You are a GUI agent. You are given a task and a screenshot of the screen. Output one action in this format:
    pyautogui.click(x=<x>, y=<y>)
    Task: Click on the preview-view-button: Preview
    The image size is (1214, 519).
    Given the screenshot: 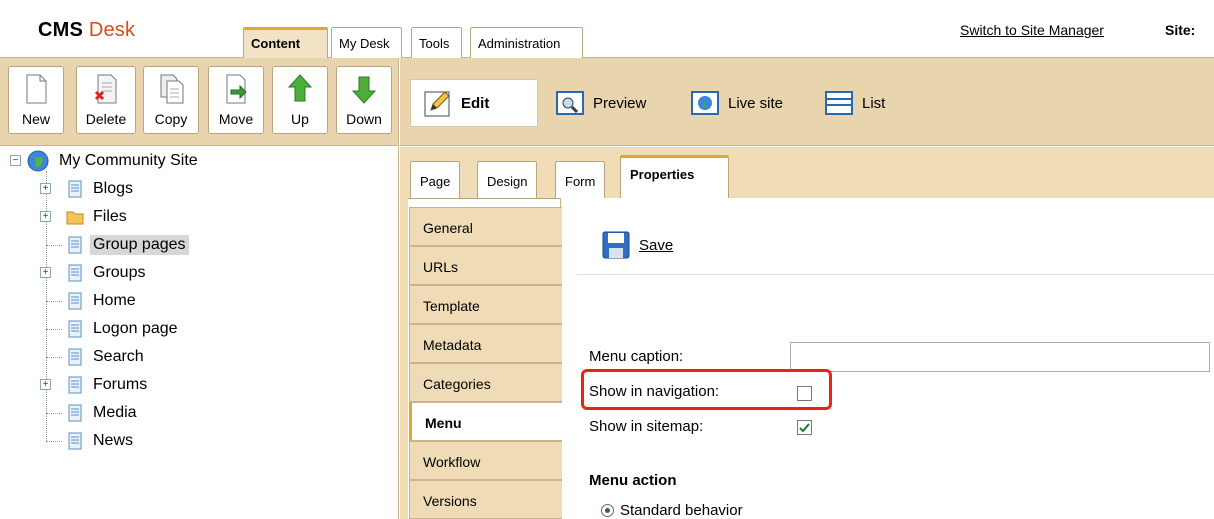 What is the action you would take?
    pyautogui.click(x=603, y=103)
    